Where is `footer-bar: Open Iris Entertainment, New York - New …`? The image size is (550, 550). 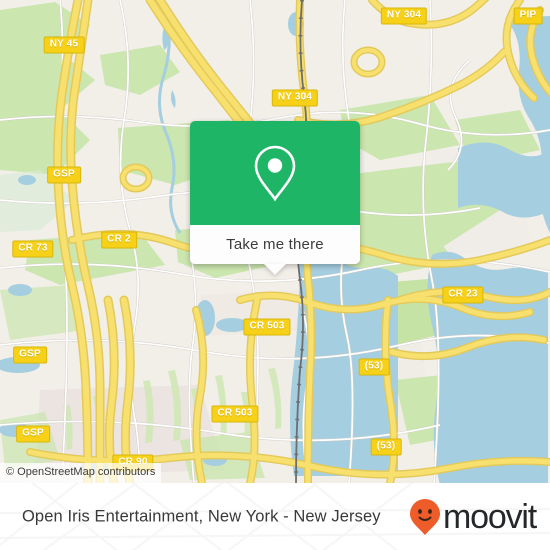 footer-bar: Open Iris Entertainment, New York - New … is located at coordinates (275, 516).